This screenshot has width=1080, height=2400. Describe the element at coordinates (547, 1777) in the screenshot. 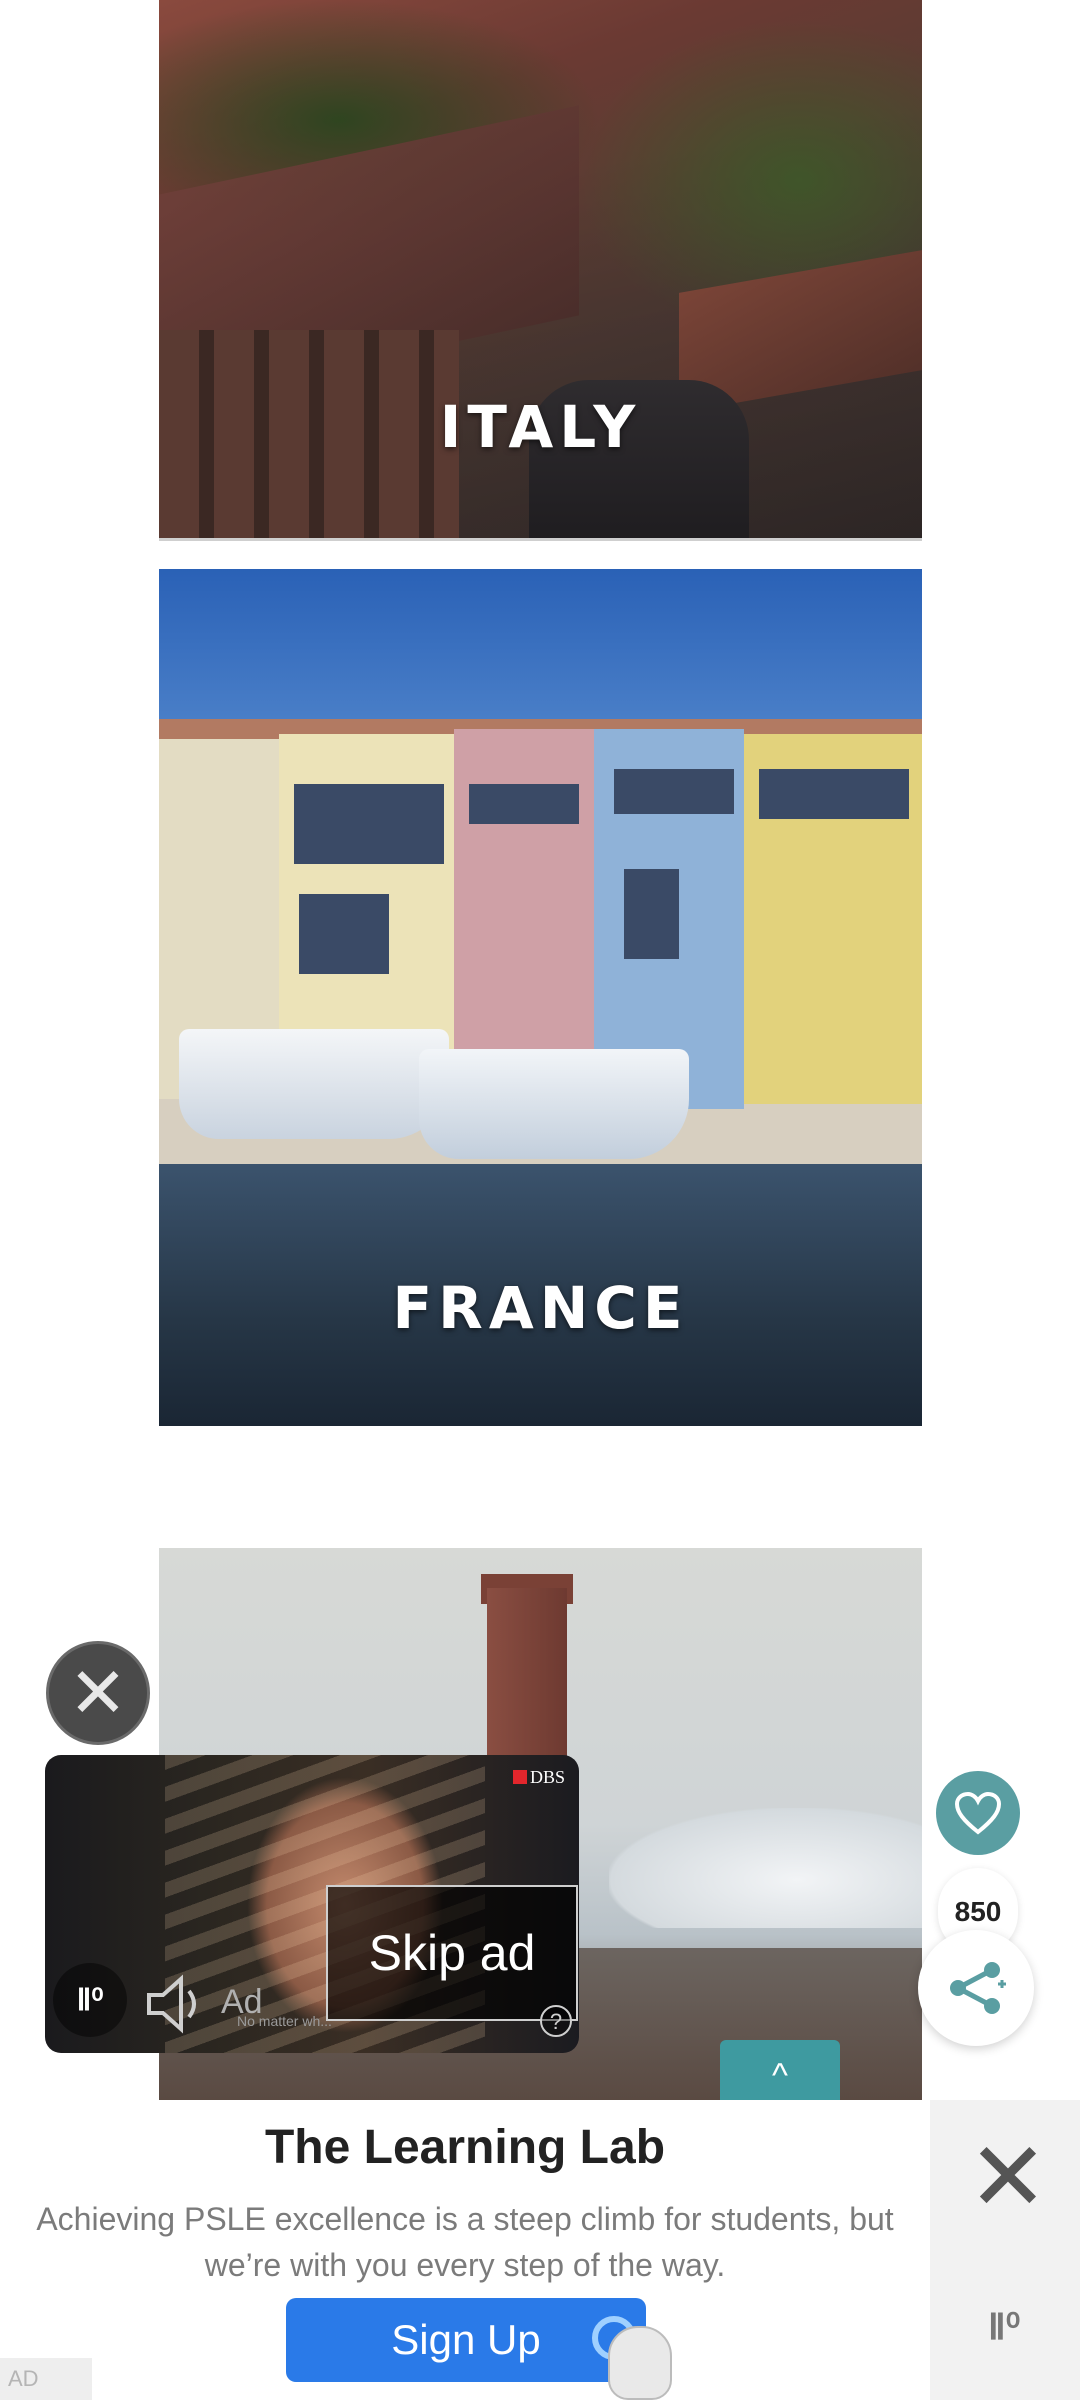

I see `brand-text: DBS` at that location.